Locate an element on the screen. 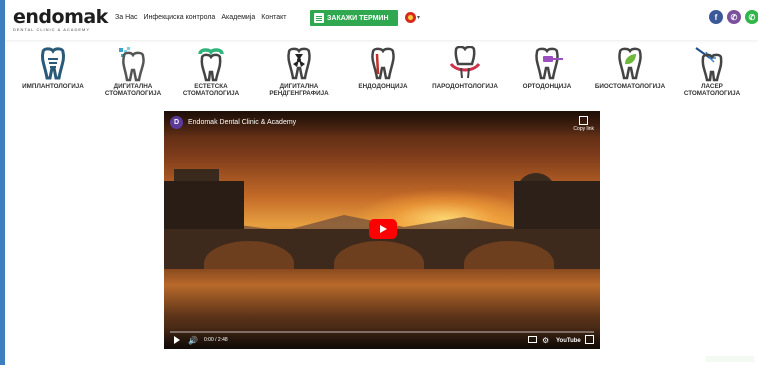 The height and width of the screenshot is (365, 758). youtube-play-button is located at coordinates (383, 229).